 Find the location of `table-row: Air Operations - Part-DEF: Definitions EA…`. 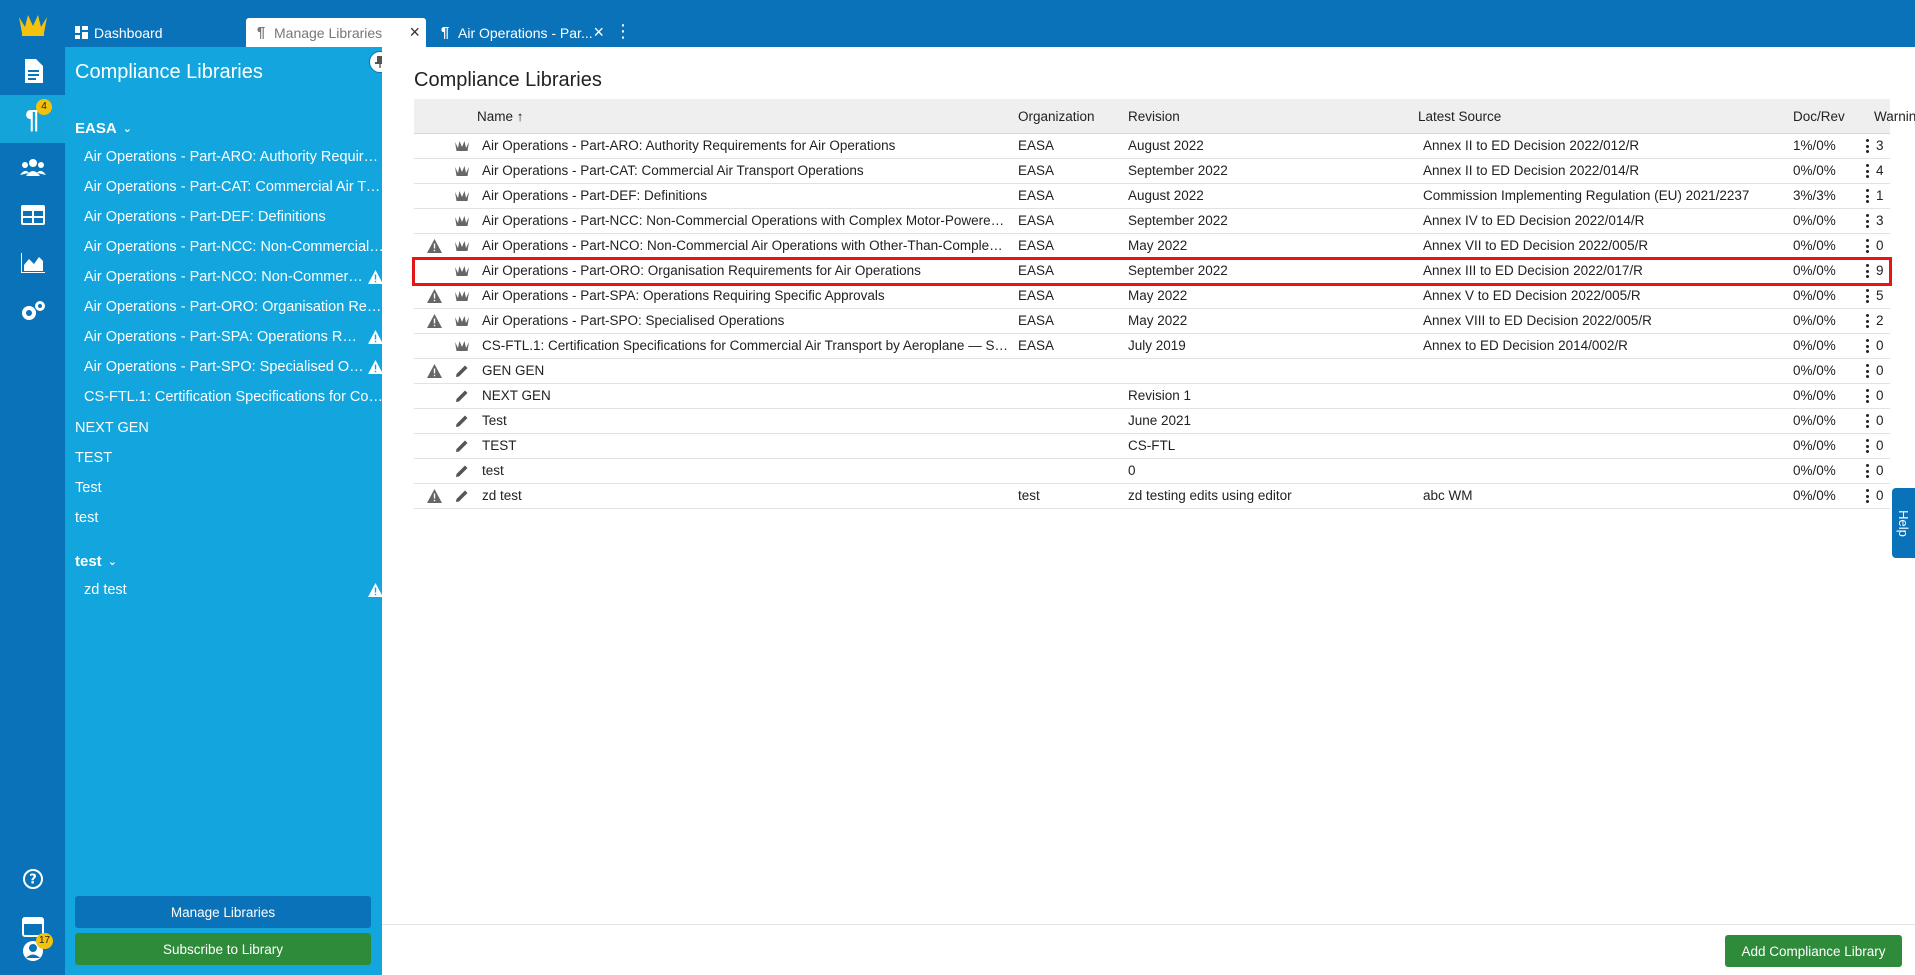

table-row: Air Operations - Part-DEF: Definitions EA… is located at coordinates (1152, 196).